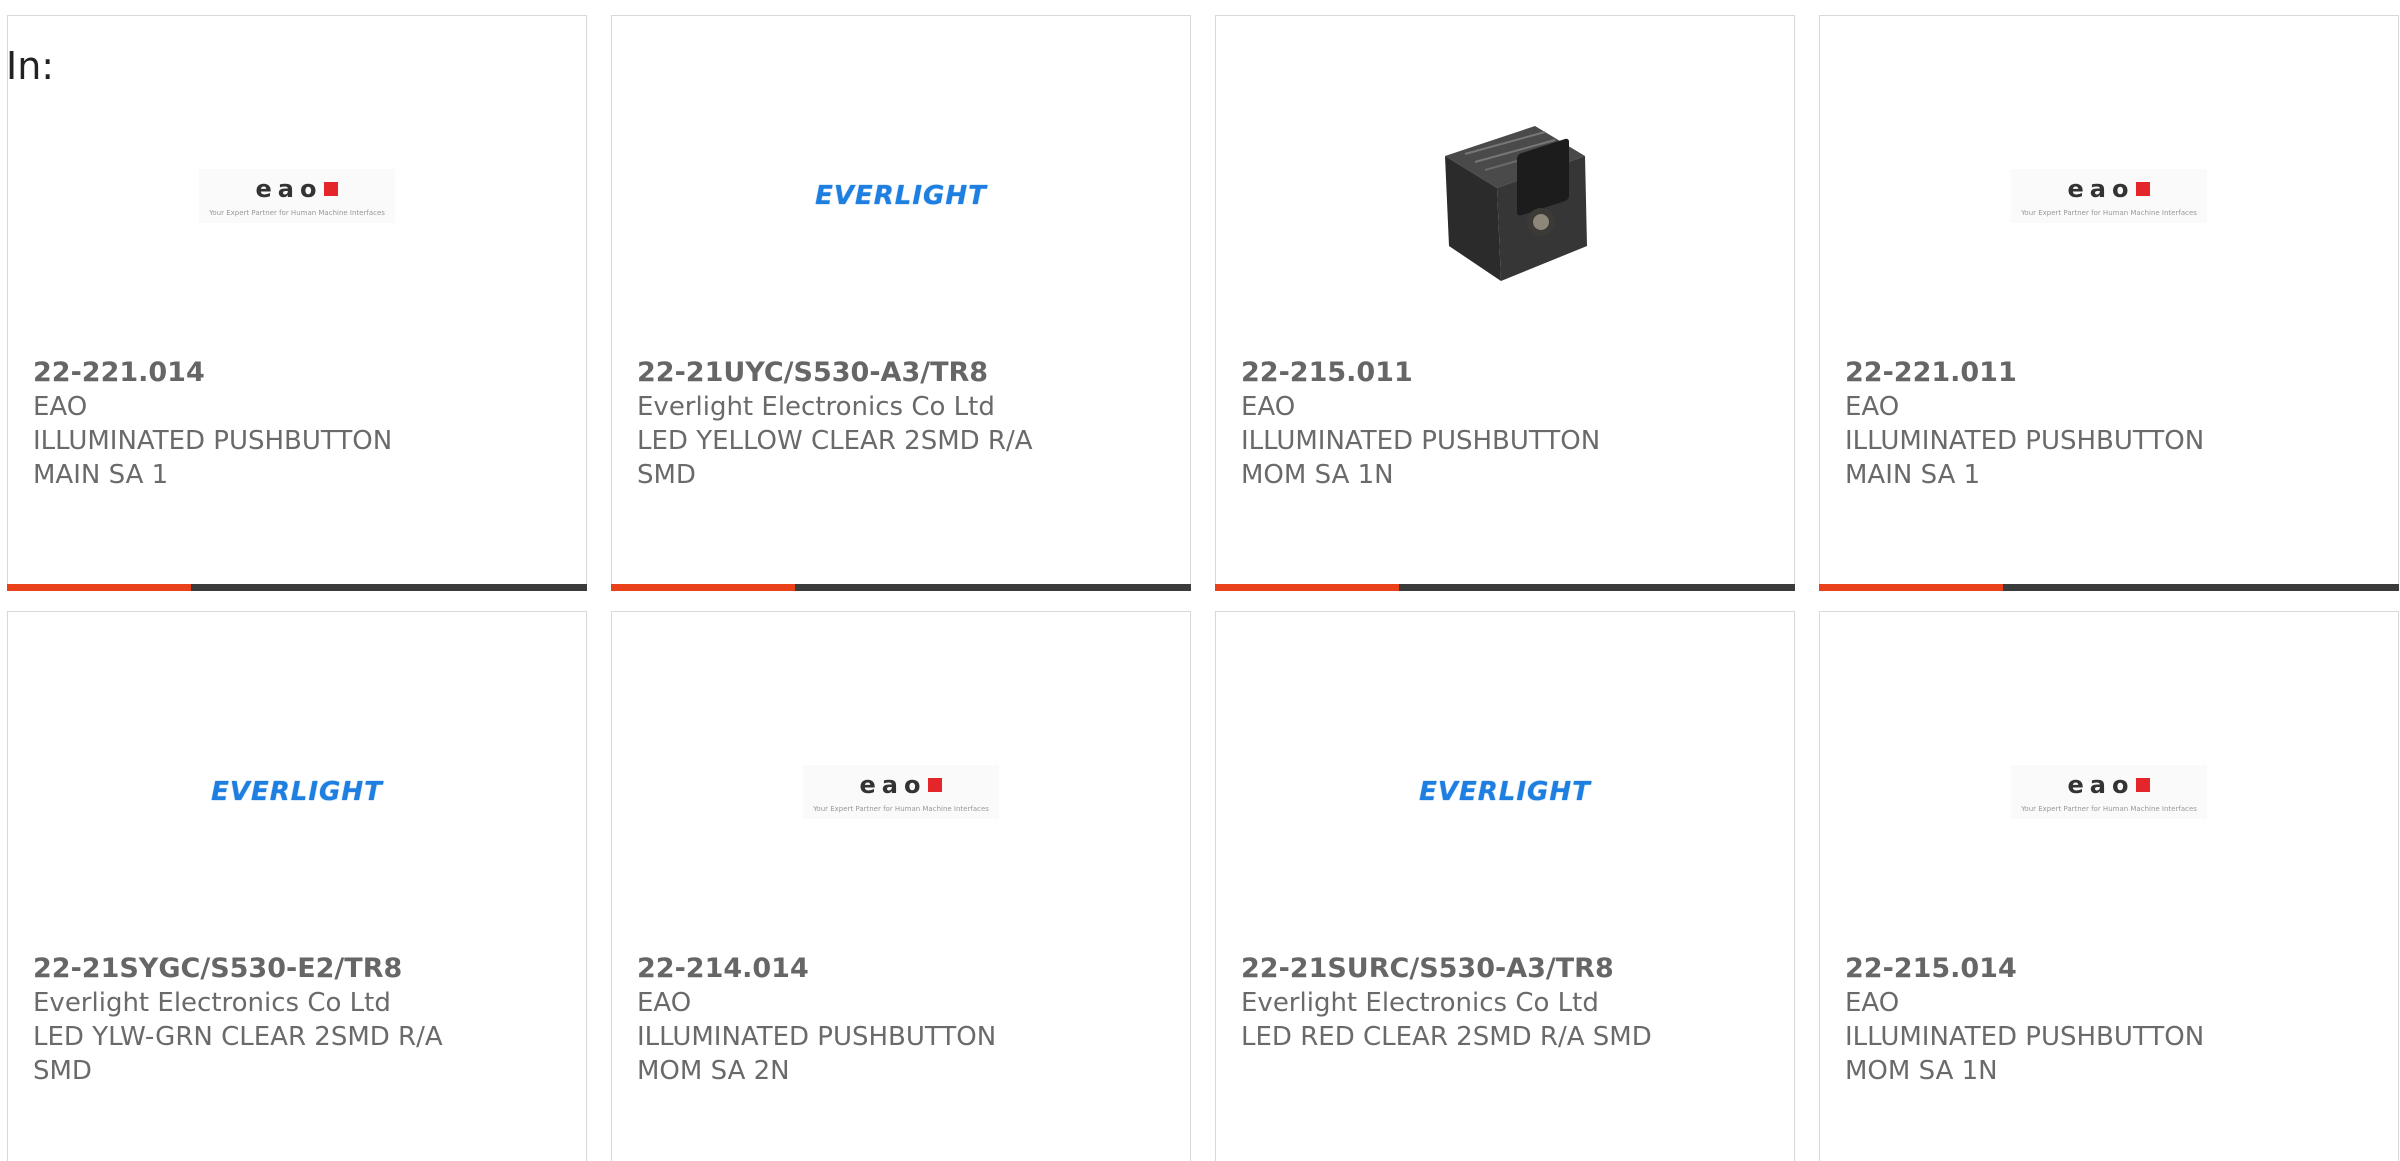  What do you see at coordinates (857, 373) in the screenshot?
I see `part-number: 22-21UYC/S530-A3/TR8` at bounding box center [857, 373].